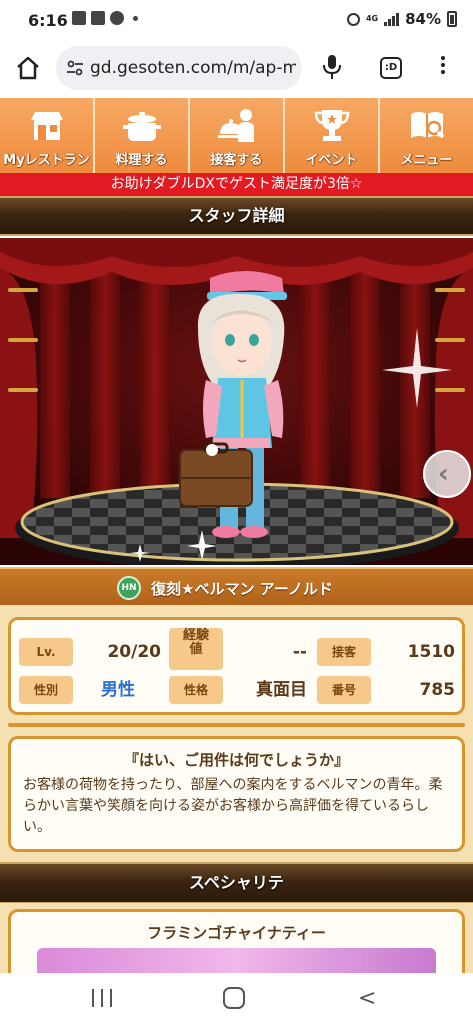 The image size is (473, 1024). Describe the element at coordinates (46, 690) in the screenshot. I see `gender-label: 性別` at that location.